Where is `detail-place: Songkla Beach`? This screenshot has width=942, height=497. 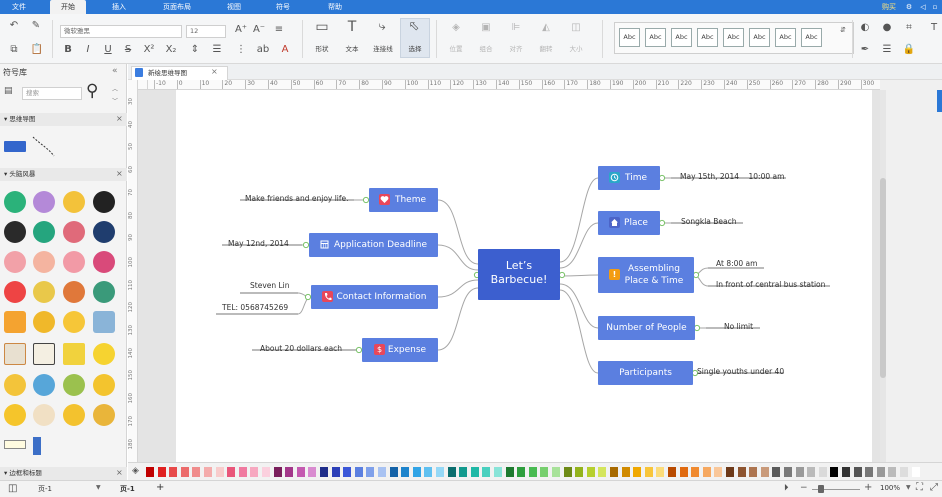
detail-place: Songkla Beach is located at coordinates (709, 221).